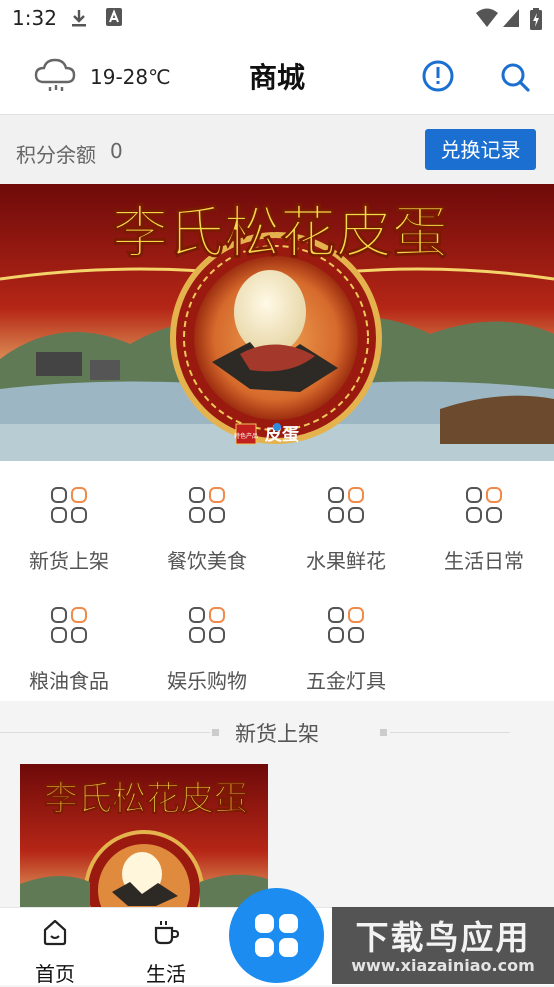 Image resolution: width=554 pixels, height=987 pixels. I want to click on apps-icon, so click(276, 935).